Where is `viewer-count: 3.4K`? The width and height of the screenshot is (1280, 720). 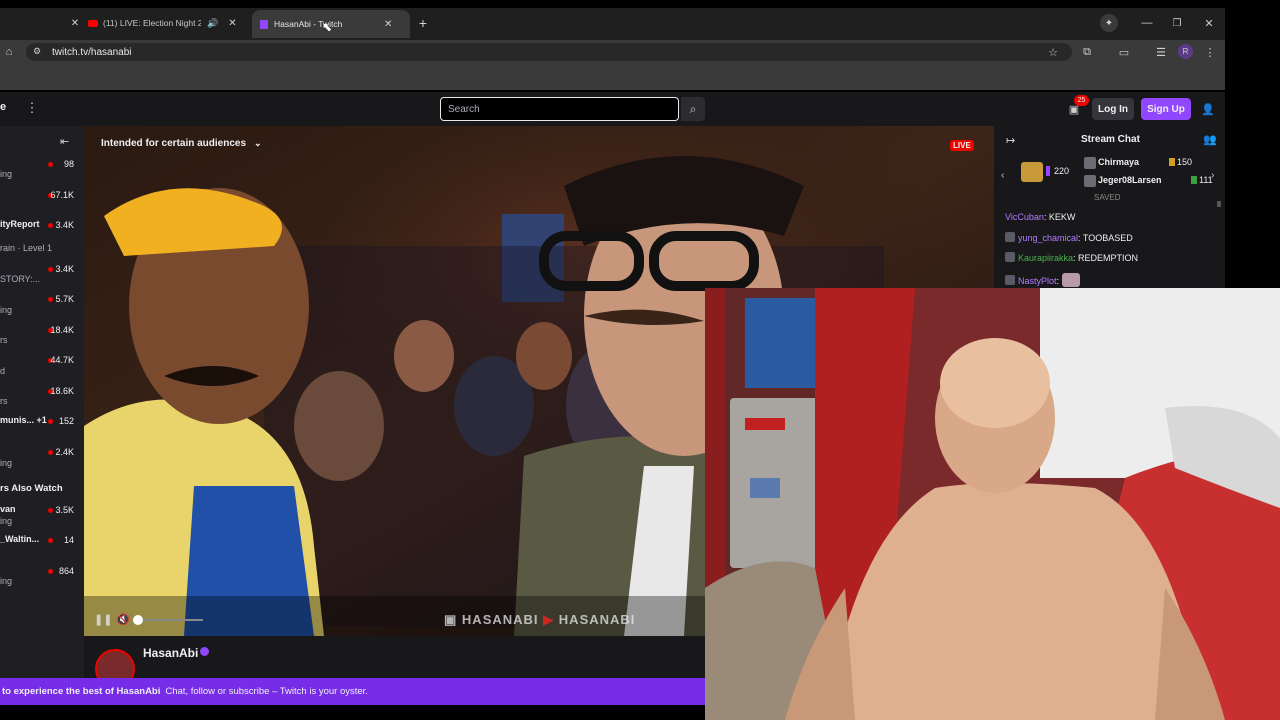 viewer-count: 3.4K is located at coordinates (64, 225).